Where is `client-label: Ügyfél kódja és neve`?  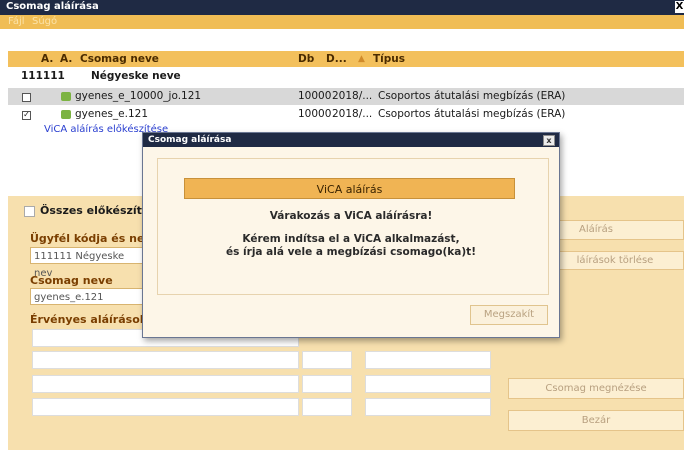
client-label: Ügyfél kódja és neve is located at coordinates (95, 238).